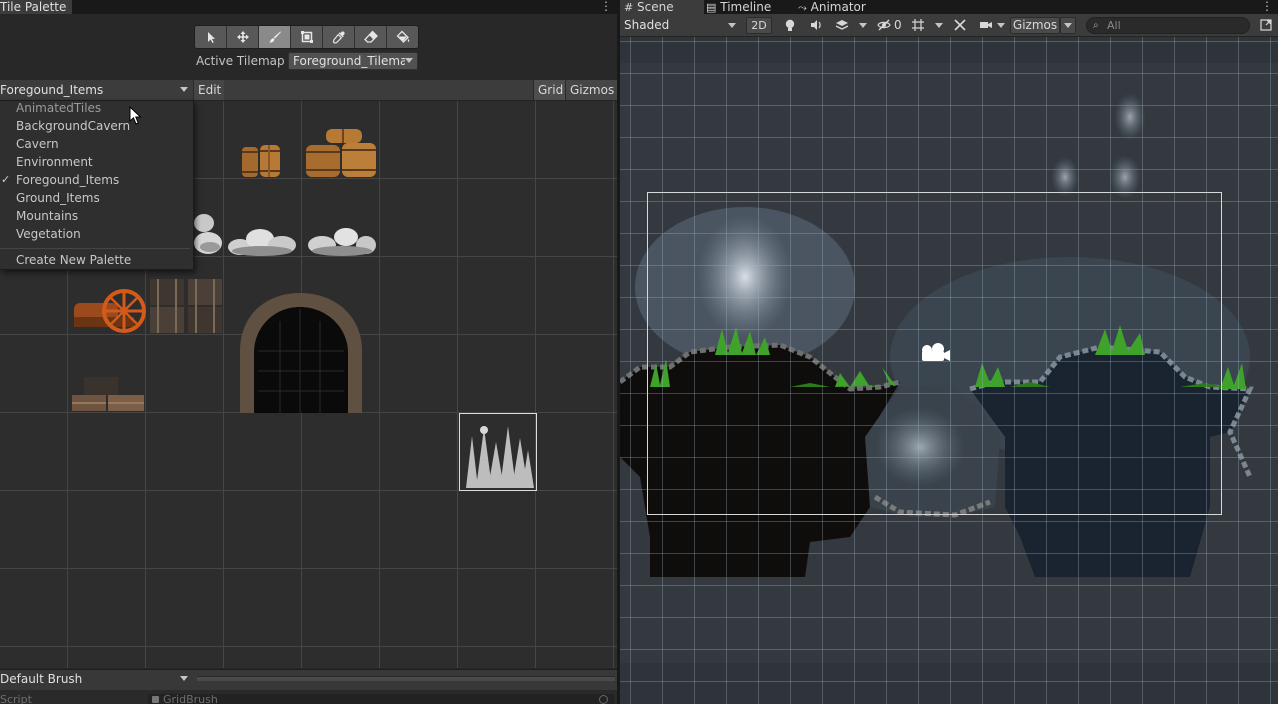  Describe the element at coordinates (186, 306) in the screenshot. I see `crate-stack-tile` at that location.